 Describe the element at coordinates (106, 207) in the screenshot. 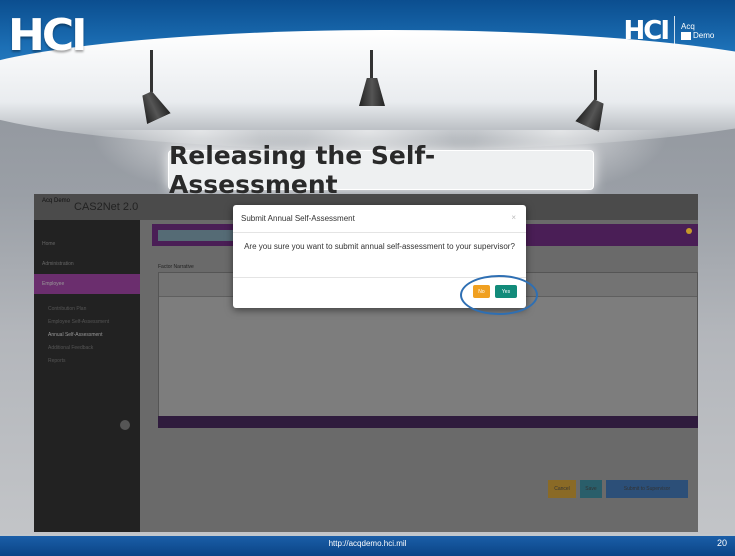

I see `app-name: CAS2Net 2.0` at that location.